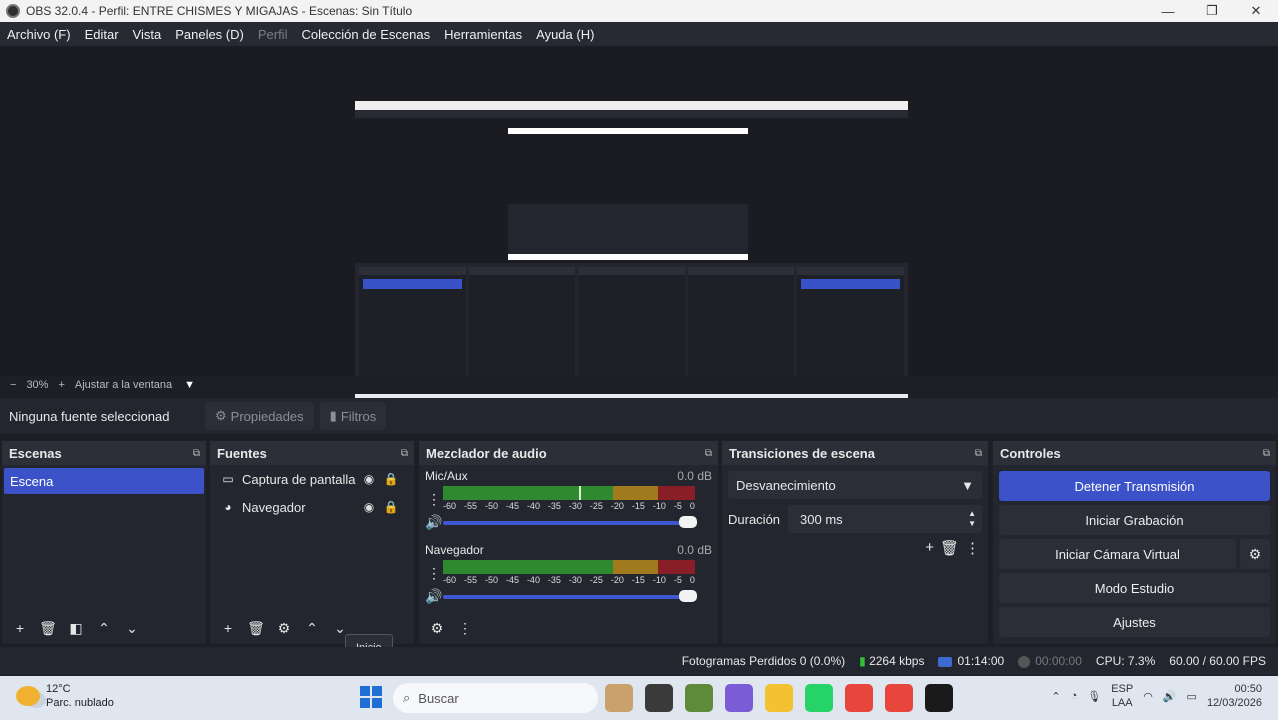  What do you see at coordinates (1134, 622) in the screenshot?
I see `settings-button: Ajustes` at bounding box center [1134, 622].